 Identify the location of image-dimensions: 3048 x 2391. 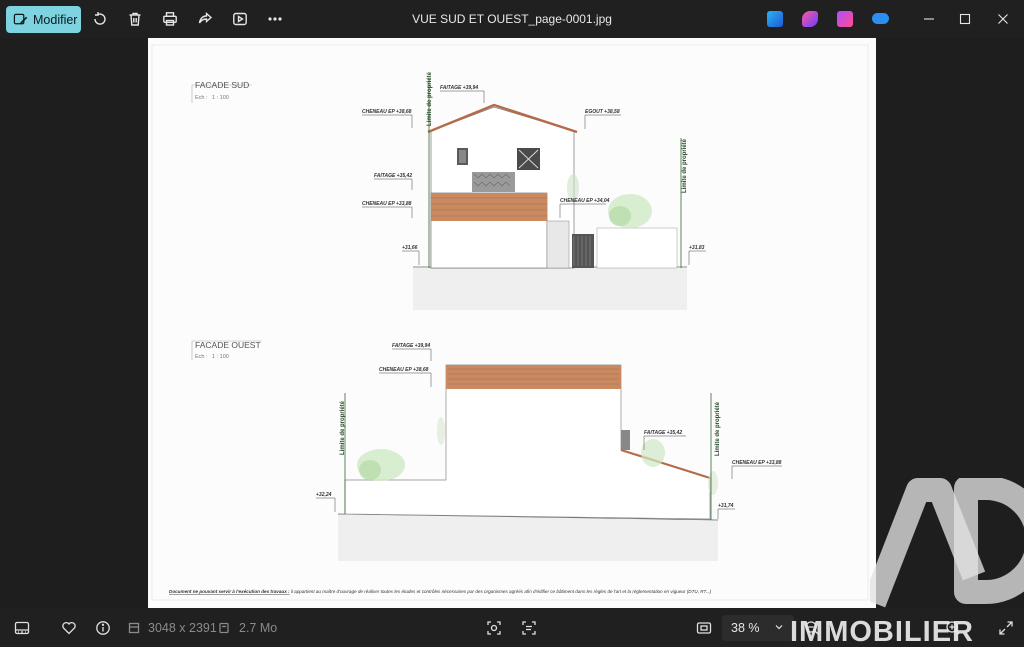
(182, 628).